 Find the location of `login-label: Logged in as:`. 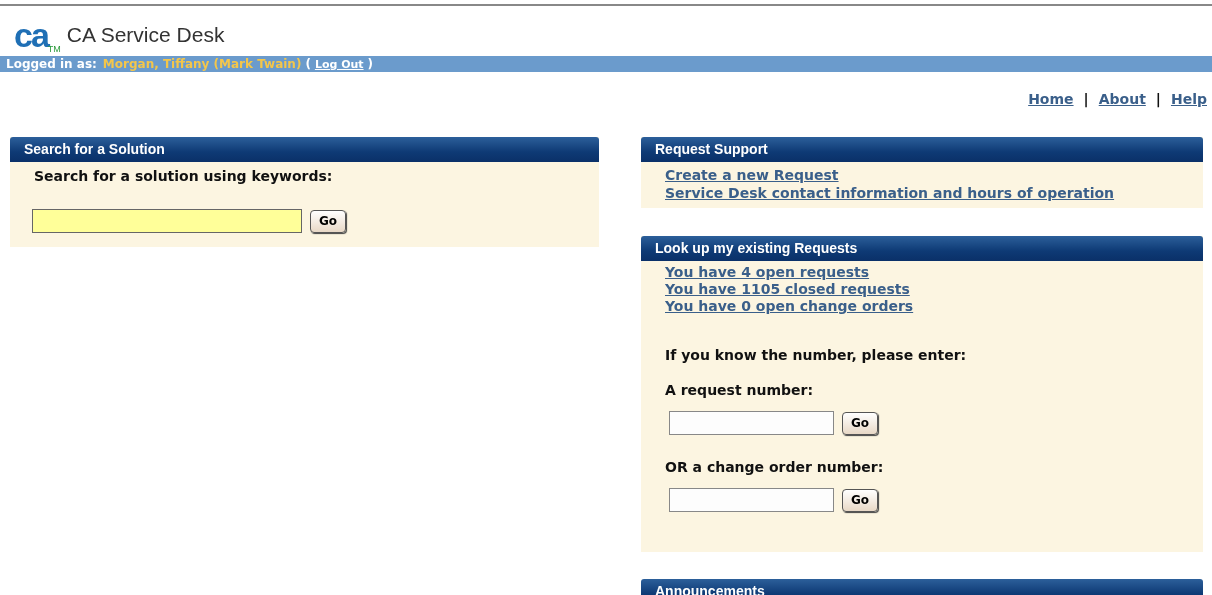

login-label: Logged in as: is located at coordinates (51, 64).